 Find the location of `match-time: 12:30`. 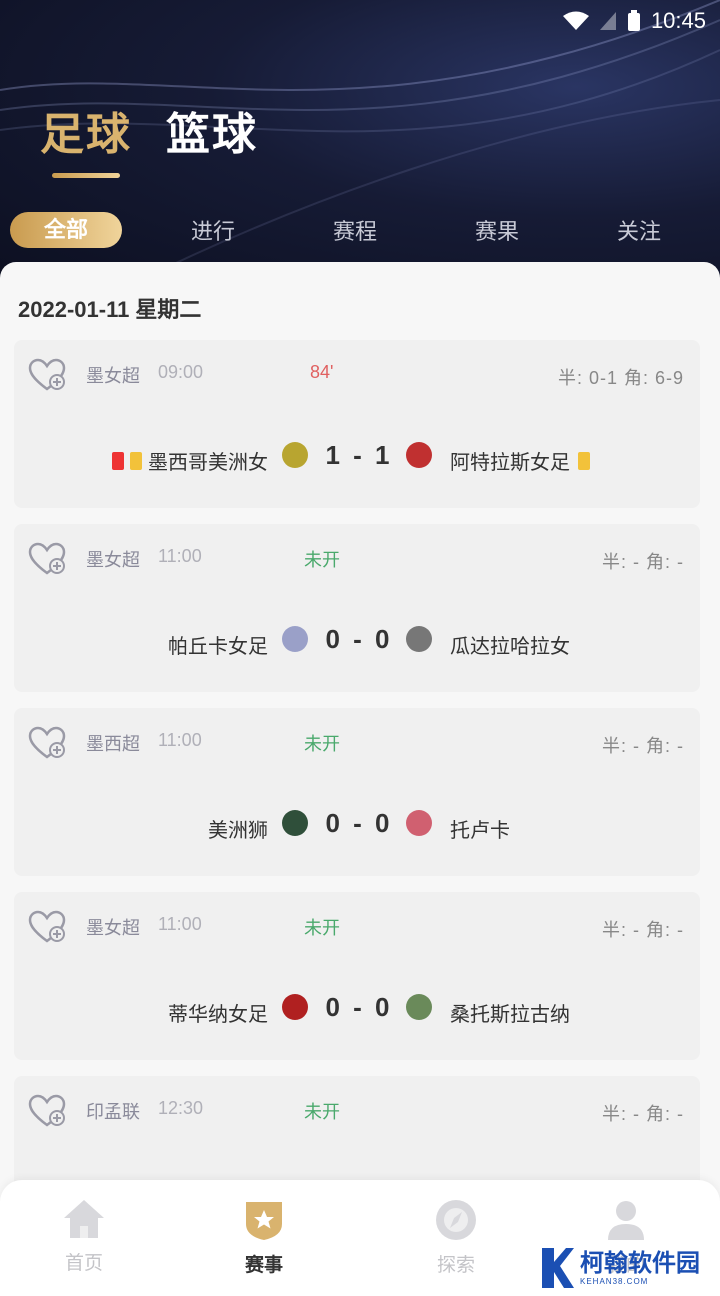

match-time: 12:30 is located at coordinates (181, 1108).